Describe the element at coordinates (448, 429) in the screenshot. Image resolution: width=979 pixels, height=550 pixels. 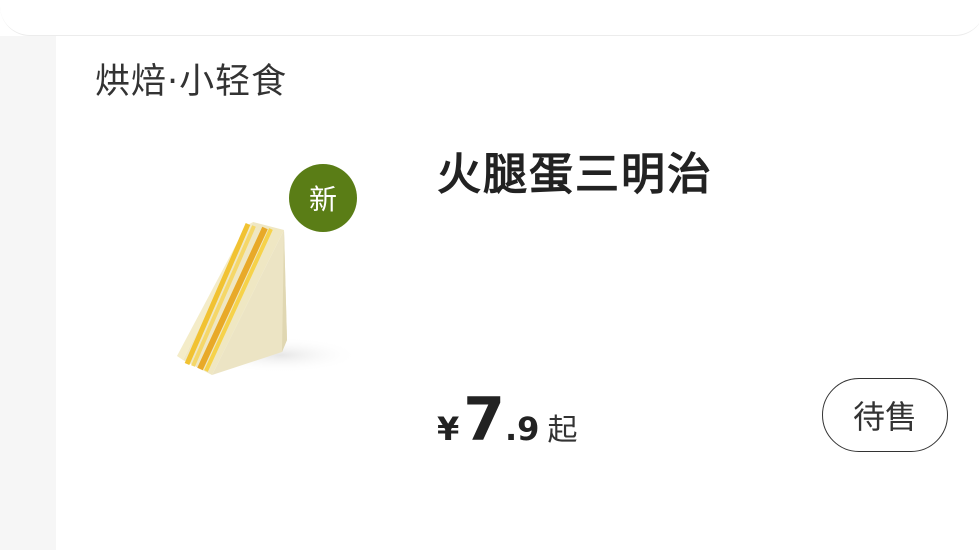
I see `price-currency: ¥` at that location.